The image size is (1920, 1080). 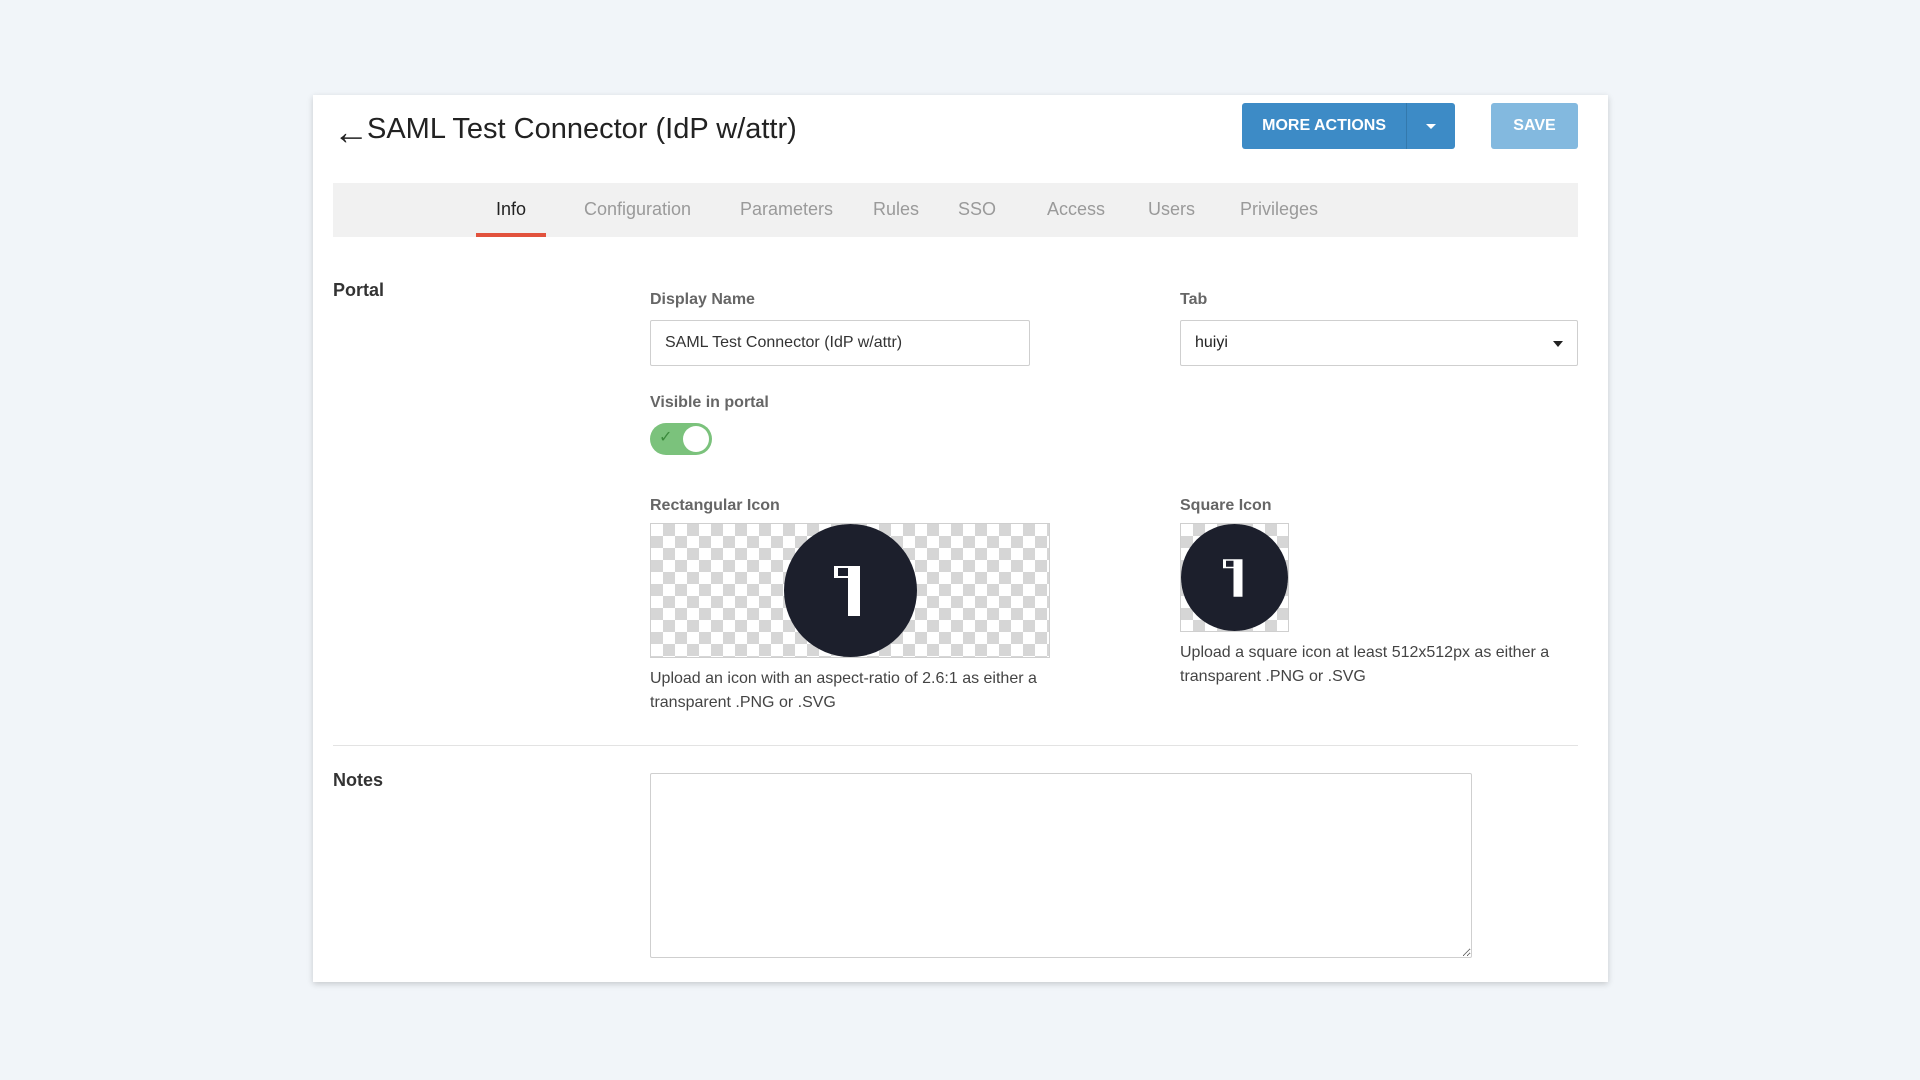 I want to click on tab-privileges: Privileges, so click(x=1279, y=210).